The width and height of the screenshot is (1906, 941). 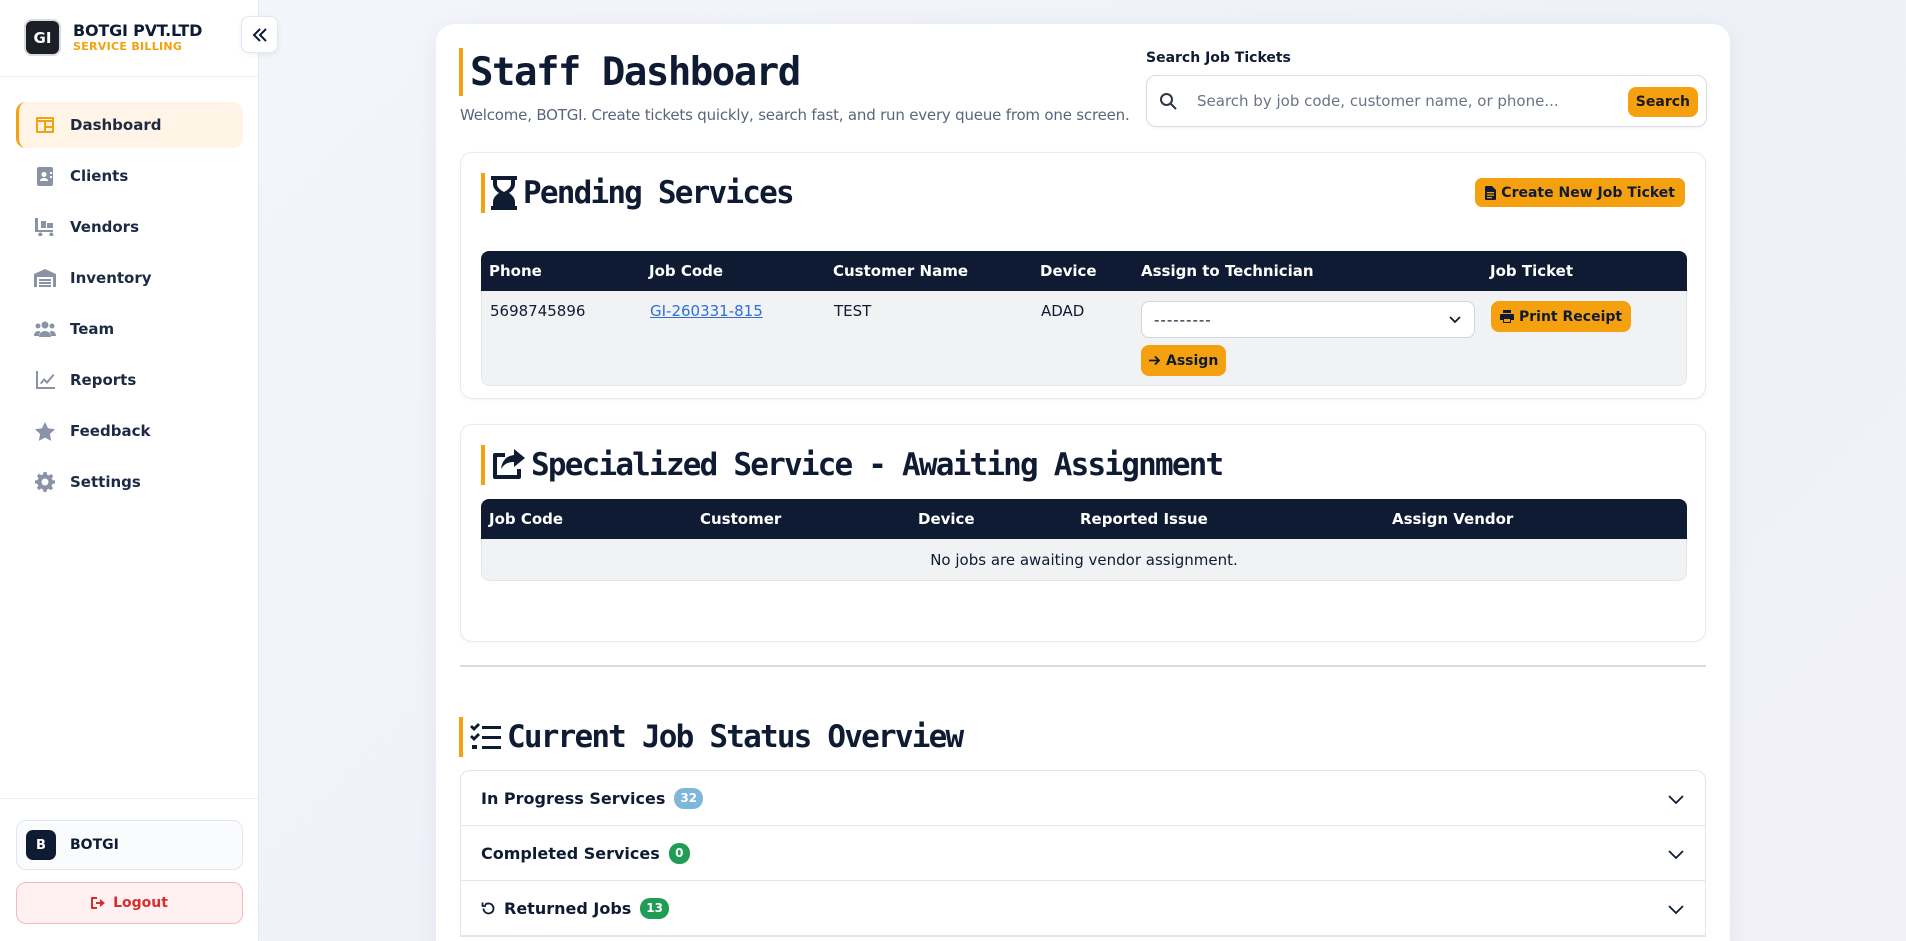 I want to click on column-header: Reported Issue, so click(x=1144, y=519).